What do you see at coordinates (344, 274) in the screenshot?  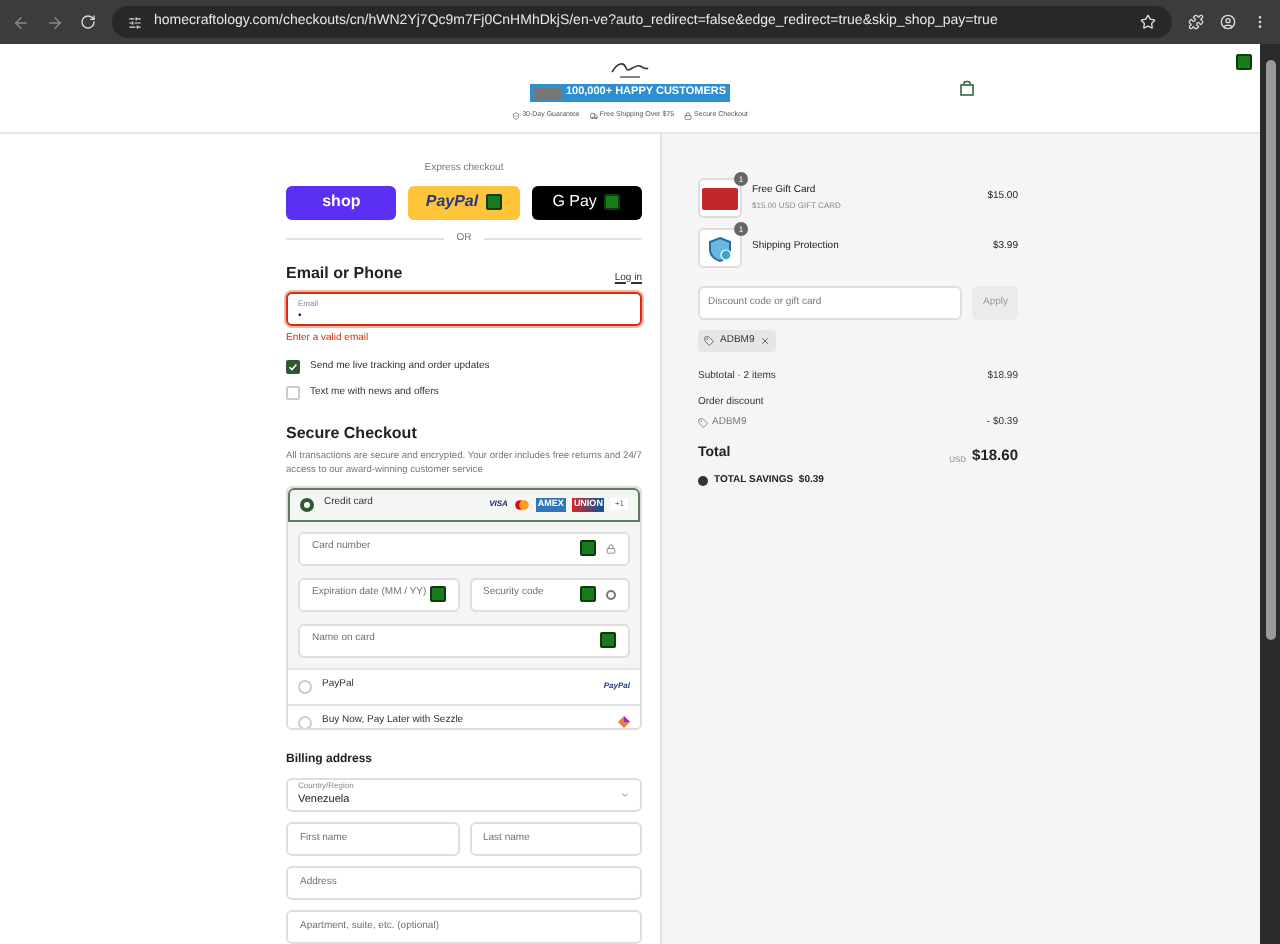 I see `section-title: Email or Phone` at bounding box center [344, 274].